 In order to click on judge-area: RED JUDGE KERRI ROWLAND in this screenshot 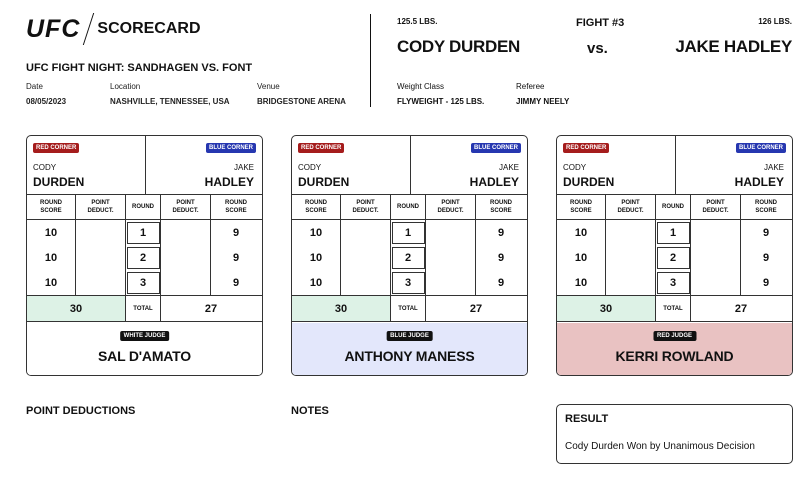, I will do `click(674, 349)`.